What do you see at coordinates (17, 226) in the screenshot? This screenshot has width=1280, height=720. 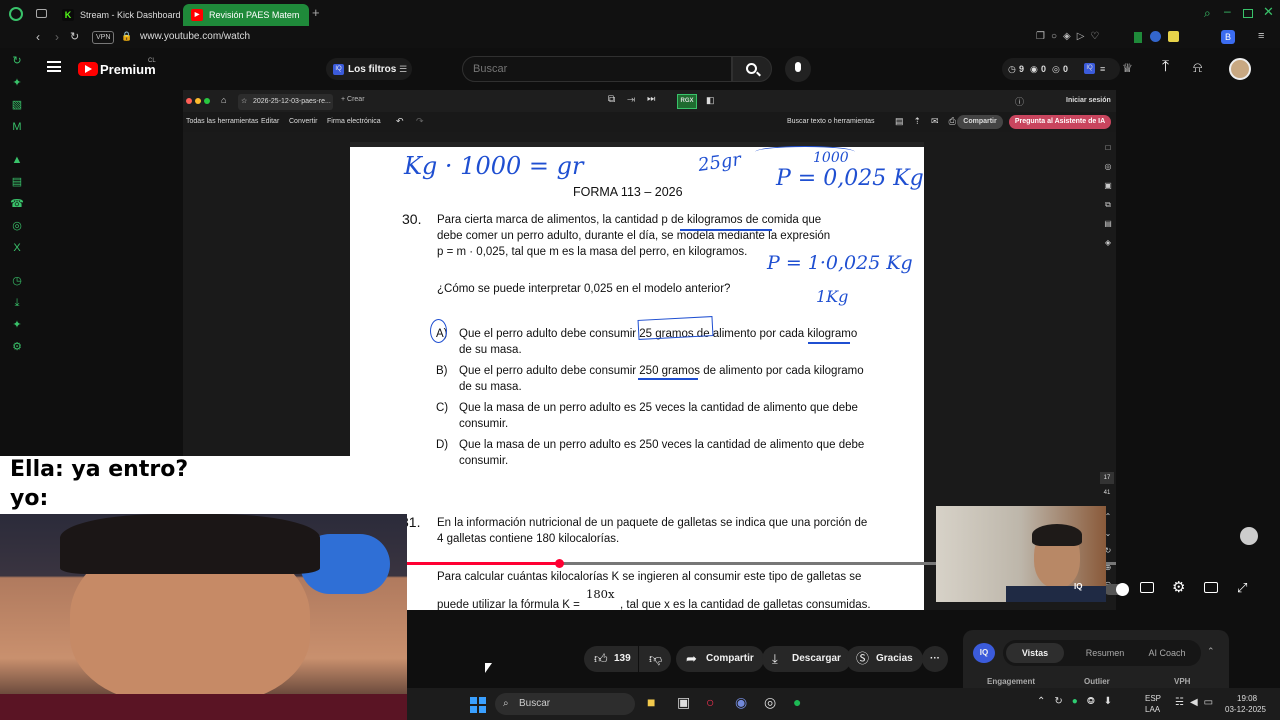 I see `sidebar-instagram-icon: ◎` at bounding box center [17, 226].